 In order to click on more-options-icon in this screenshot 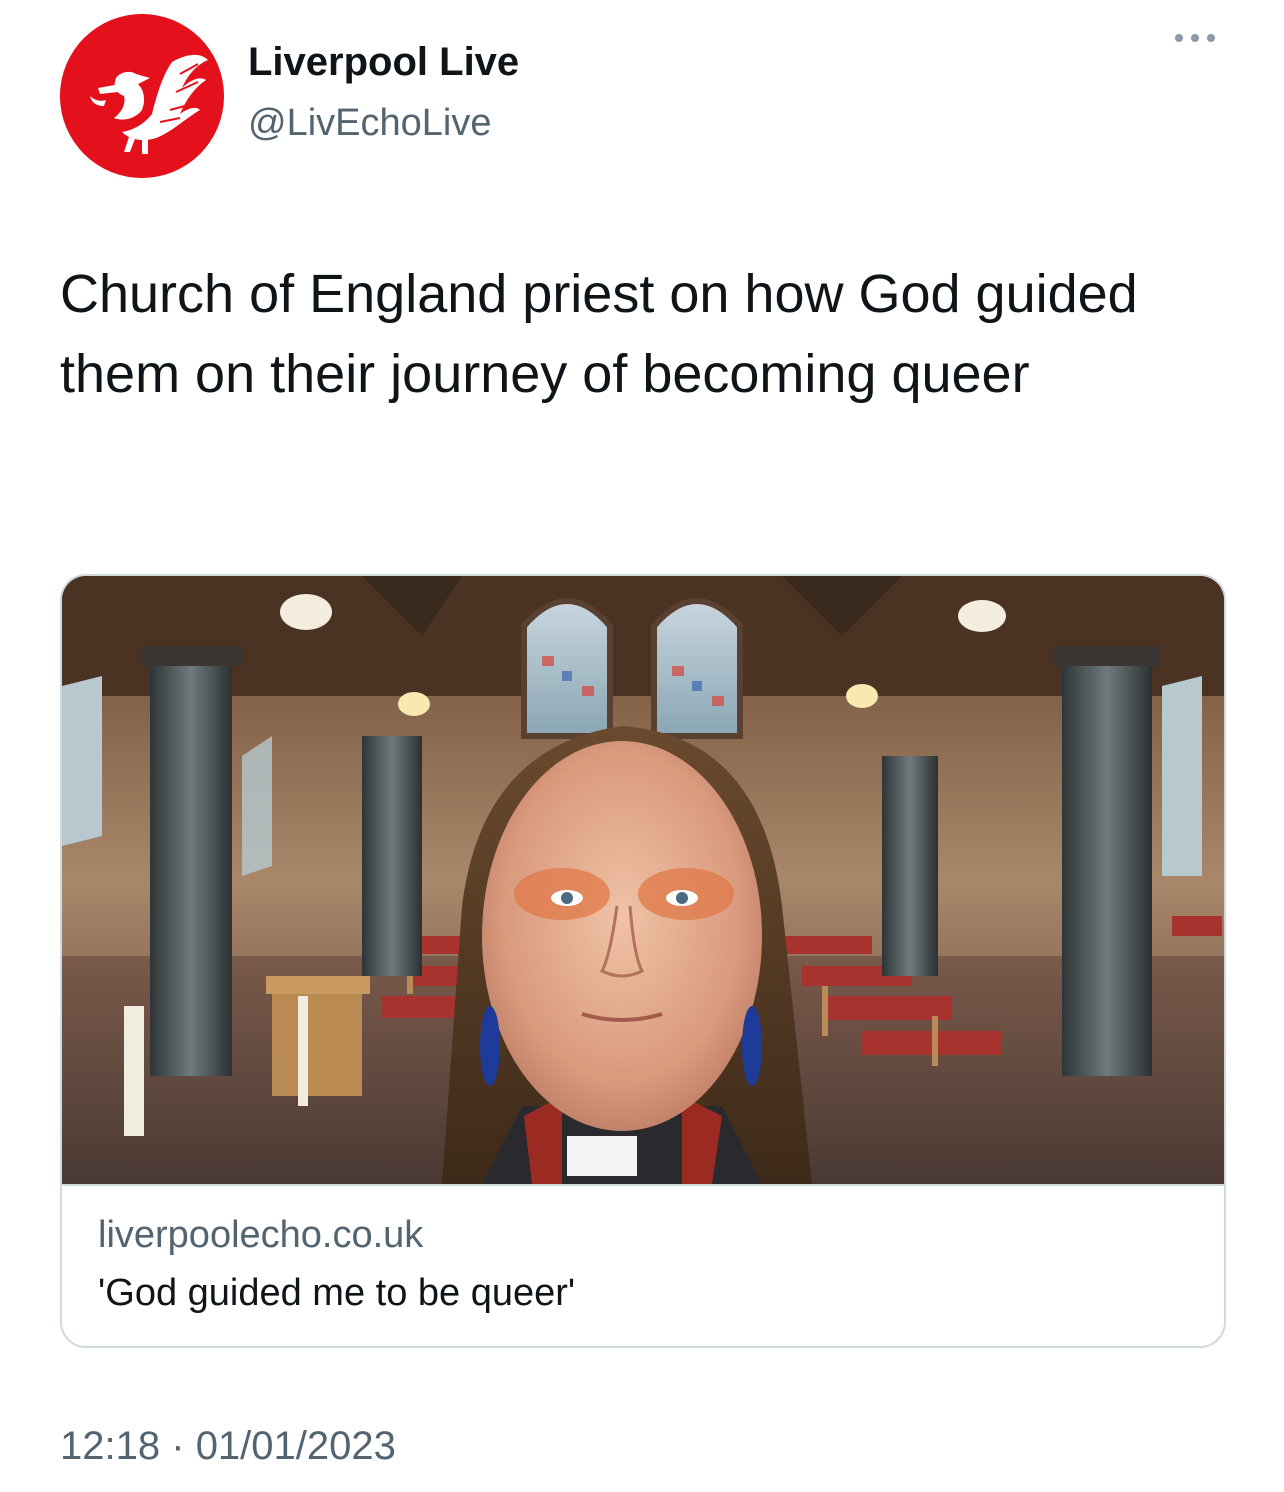, I will do `click(1195, 38)`.